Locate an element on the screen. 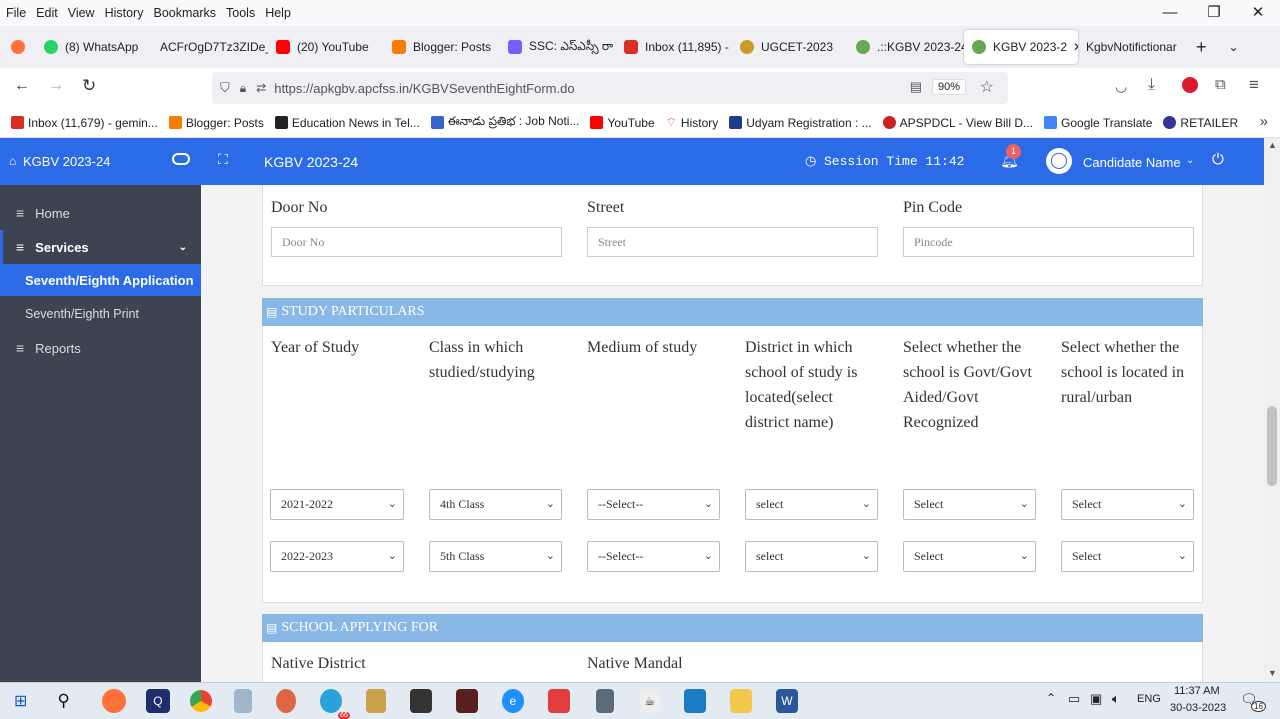 The width and height of the screenshot is (1280, 719). clock-date: 30-03-2023 is located at coordinates (1198, 708).